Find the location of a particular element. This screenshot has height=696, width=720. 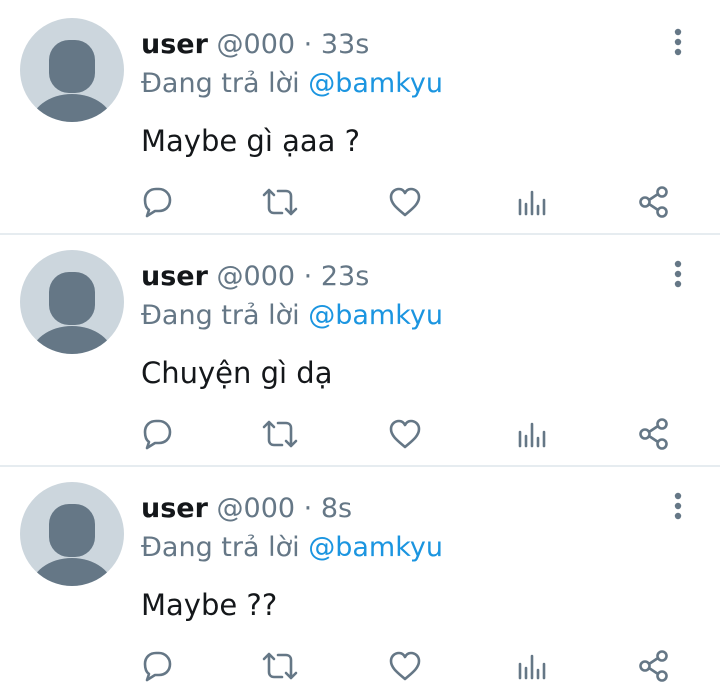

tweet-text: Maybe ?? is located at coordinates (209, 605).